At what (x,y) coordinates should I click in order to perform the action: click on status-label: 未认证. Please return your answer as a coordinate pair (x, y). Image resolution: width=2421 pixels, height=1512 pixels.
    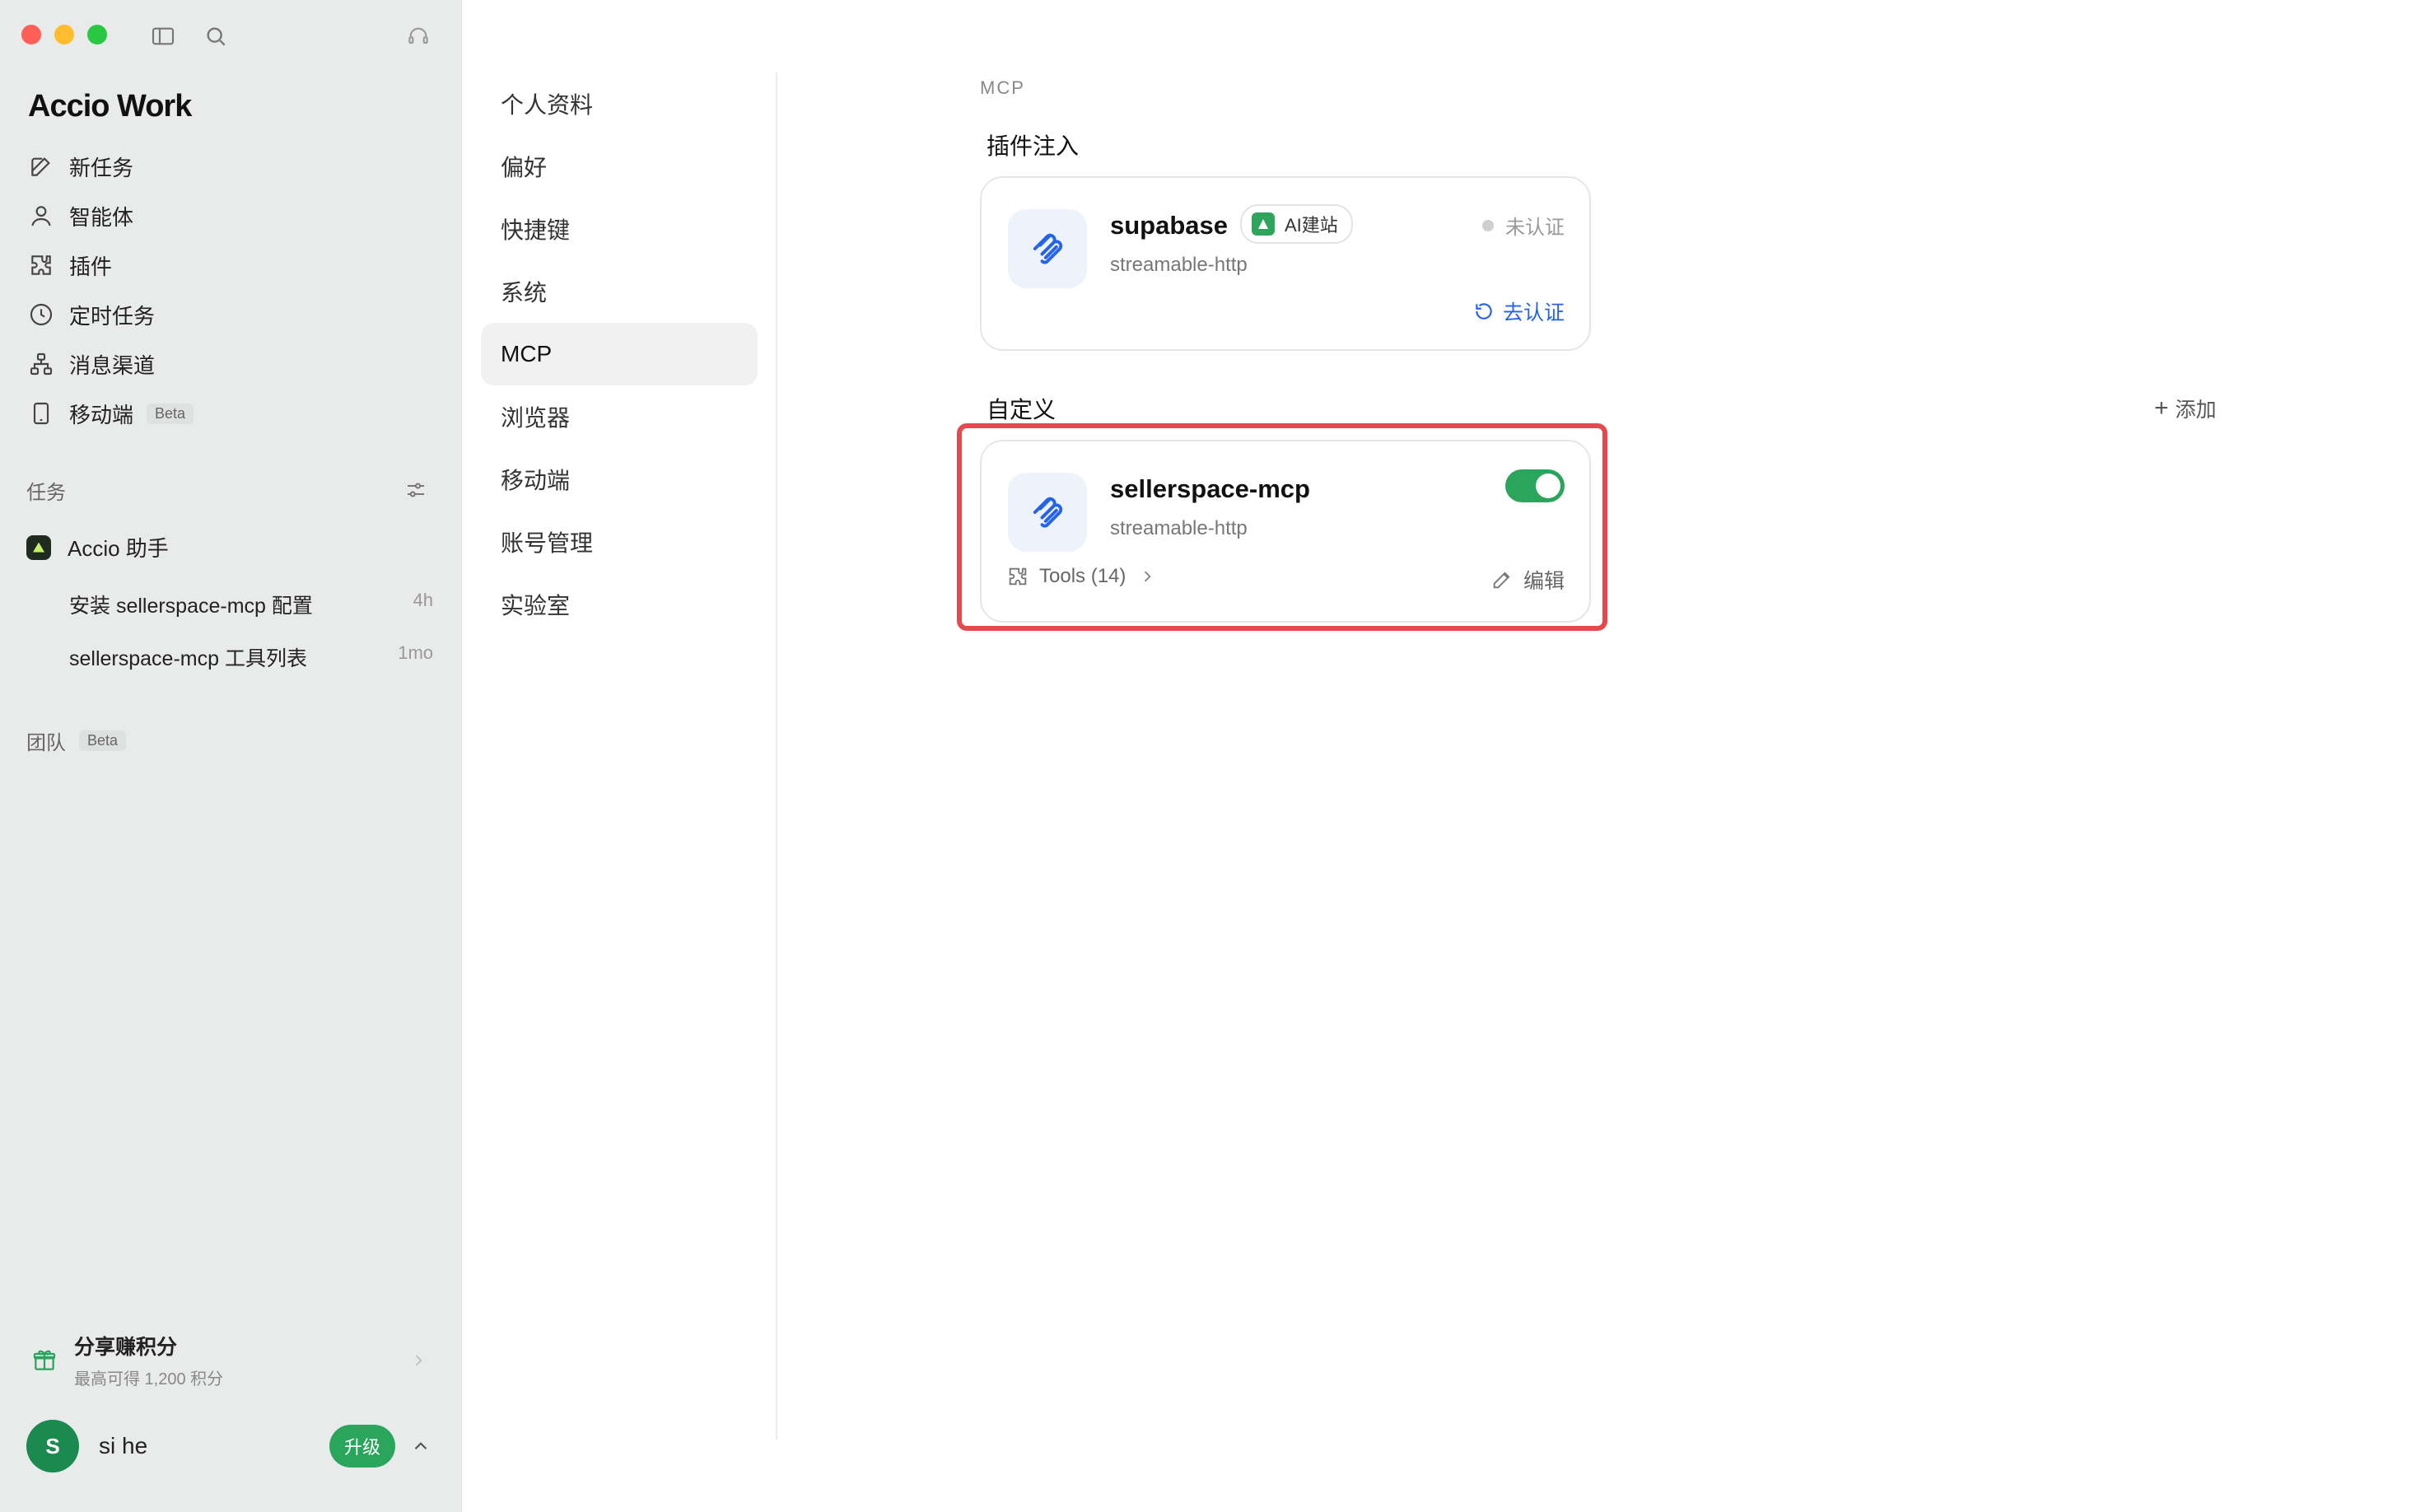
    Looking at the image, I should click on (1535, 228).